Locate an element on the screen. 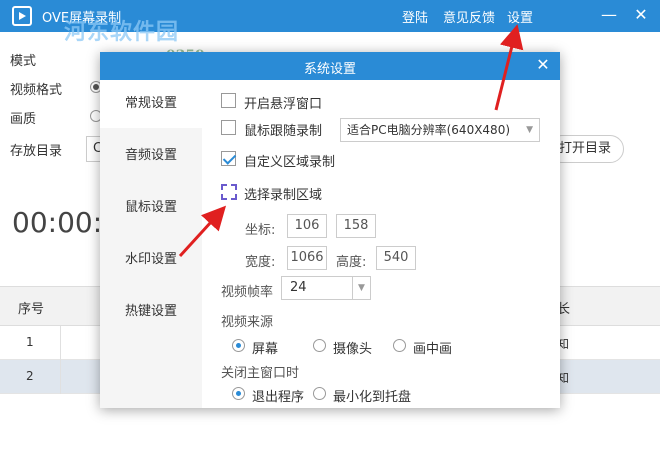 Image resolution: width=660 pixels, height=460 pixels. app-logo-icon is located at coordinates (22, 16).